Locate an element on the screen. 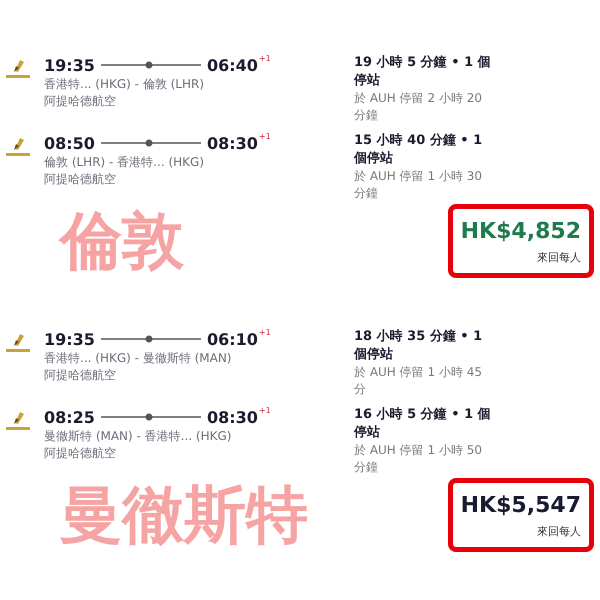 The height and width of the screenshot is (600, 600). annotation-label: 倫敦 is located at coordinates (122, 241).